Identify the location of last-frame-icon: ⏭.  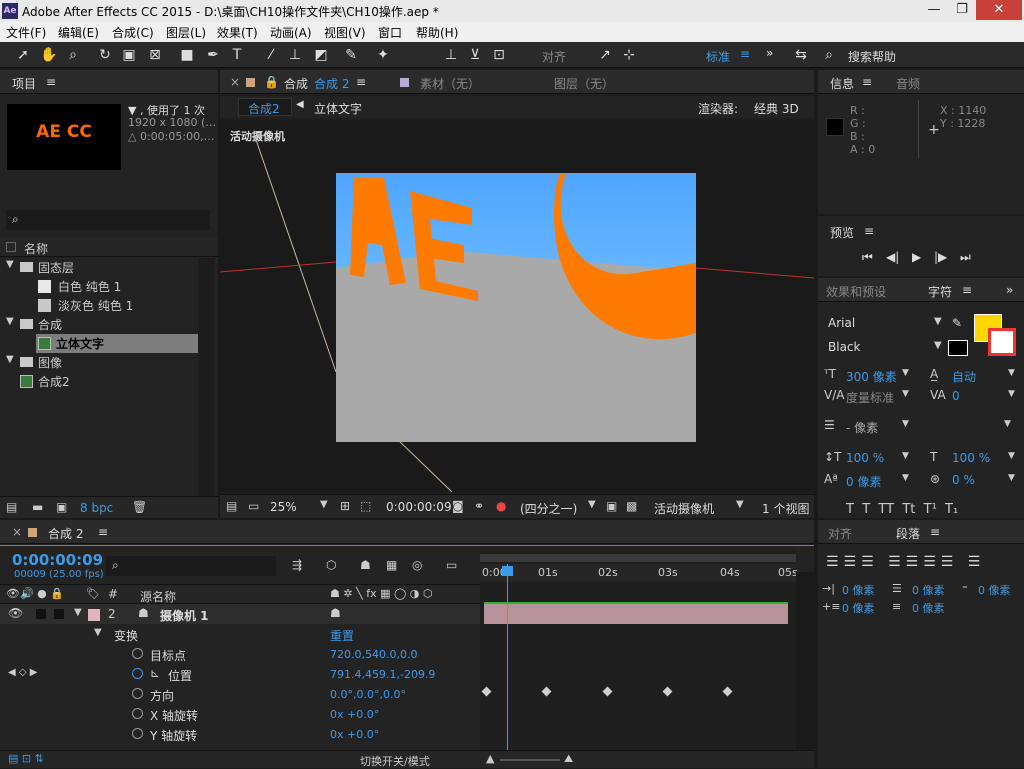
(965, 257).